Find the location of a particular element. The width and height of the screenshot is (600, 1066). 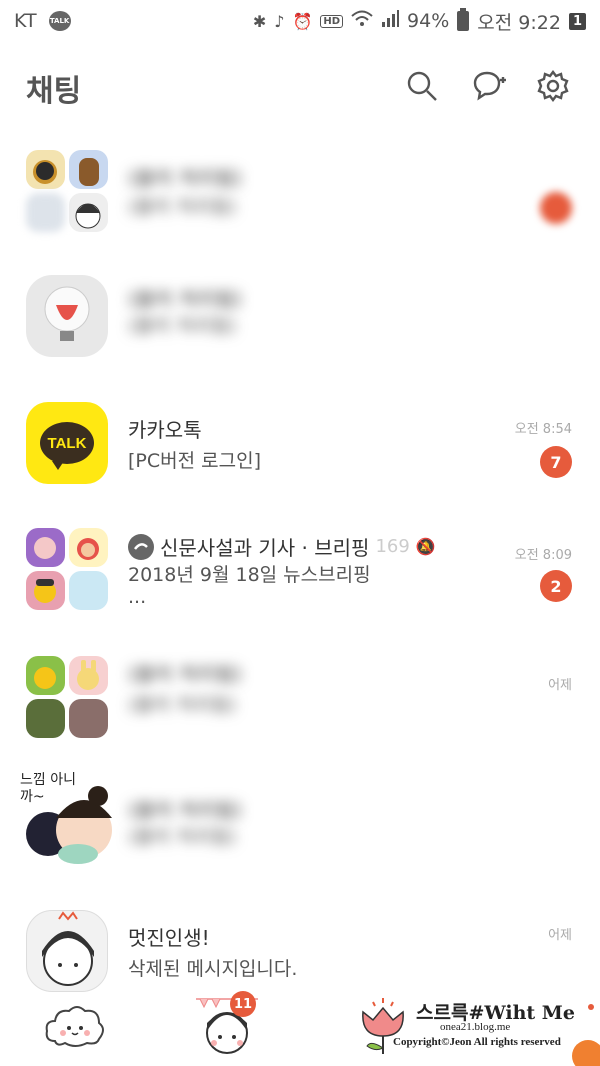

tab-chats: 11 is located at coordinates (227, 1025).